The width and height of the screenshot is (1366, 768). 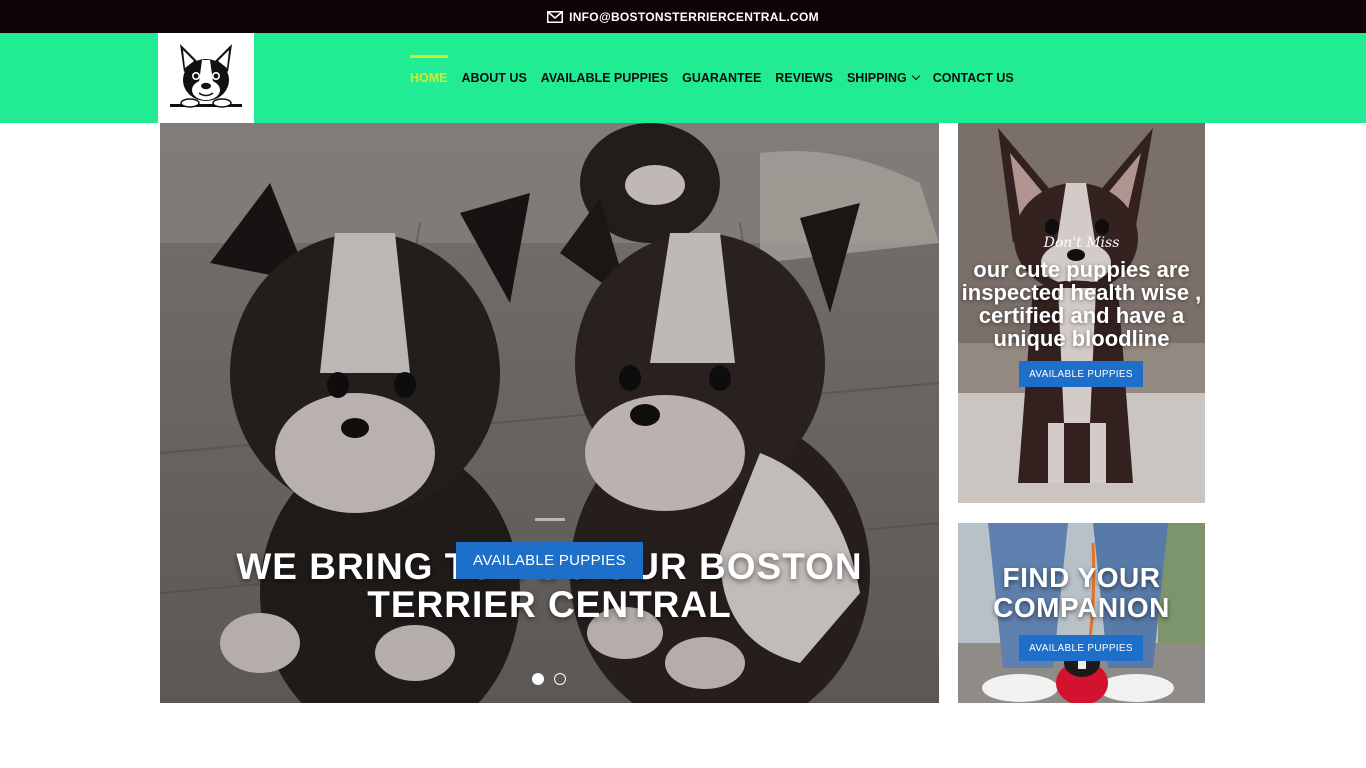 I want to click on promo2-title: FIND YOUR COMPANION, so click(x=1081, y=592).